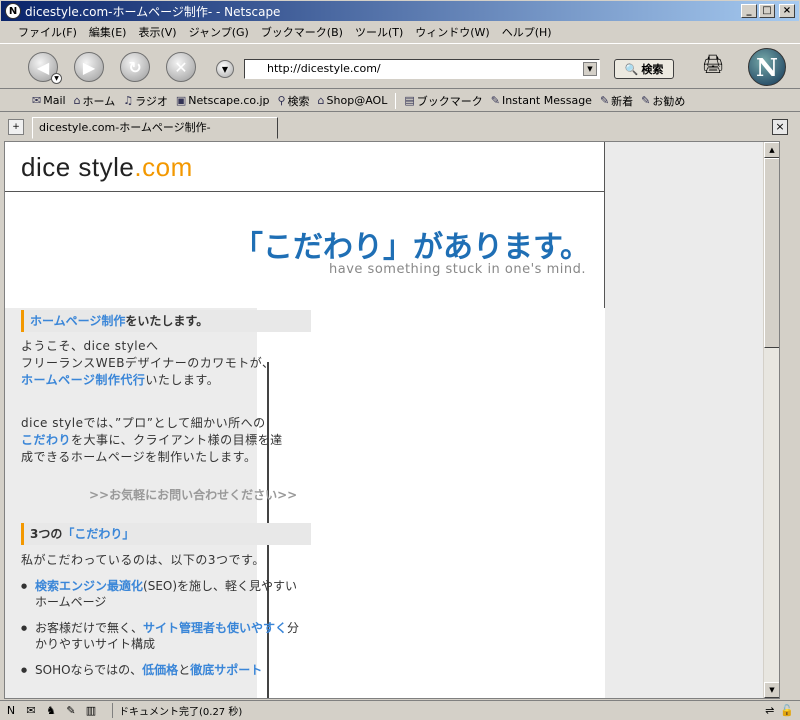  I want to click on netscape-status-icon: N, so click(11, 711).